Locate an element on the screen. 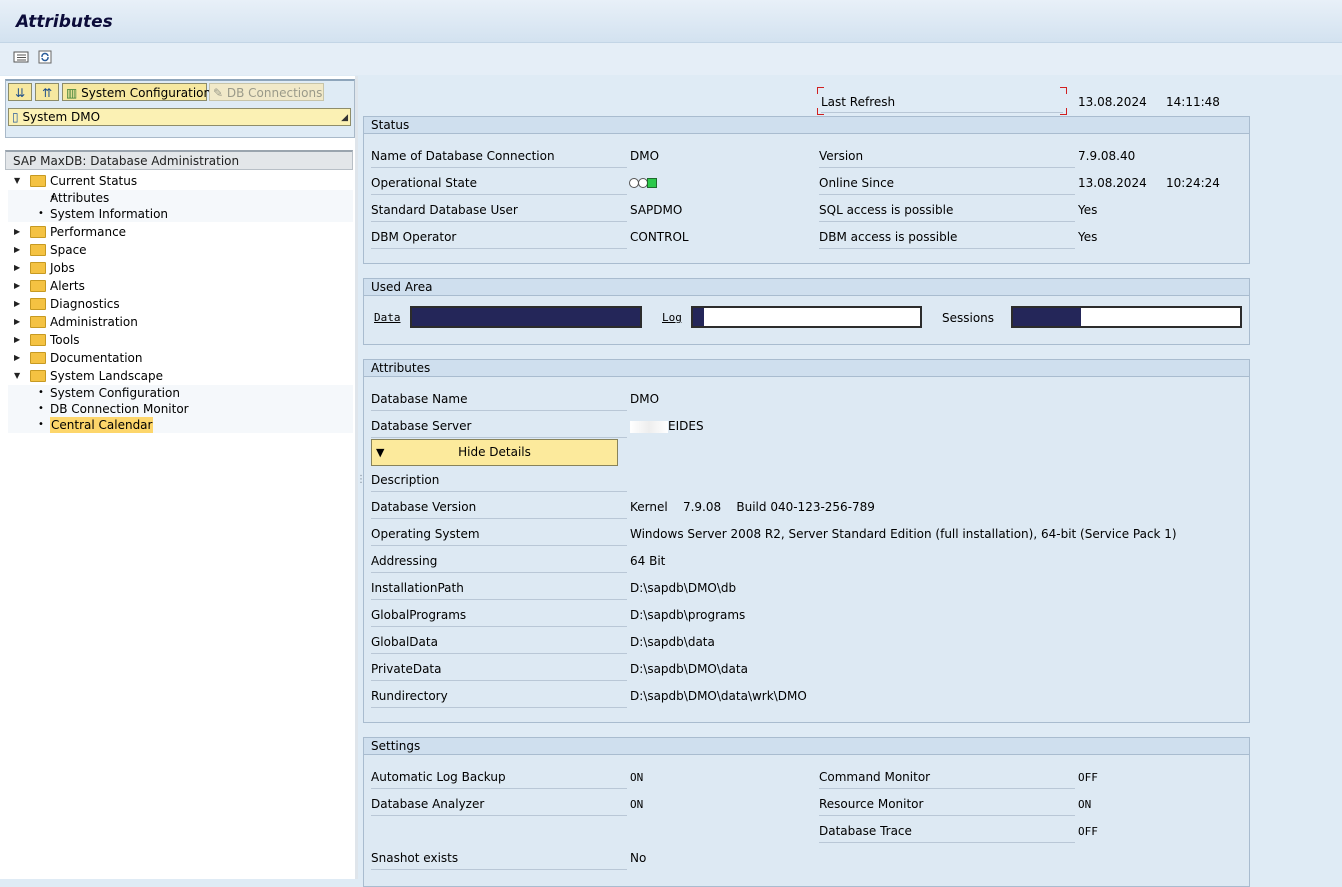 This screenshot has width=1342, height=887. installation-path-label: InstallationPath is located at coordinates (499, 590).